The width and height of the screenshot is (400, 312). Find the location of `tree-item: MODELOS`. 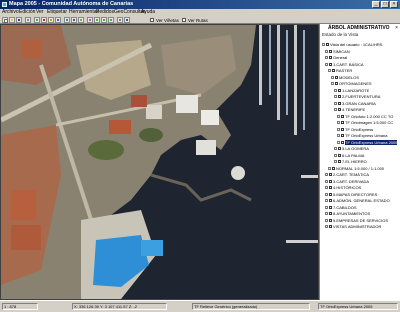

tree-item: MODELOS is located at coordinates (345, 77).